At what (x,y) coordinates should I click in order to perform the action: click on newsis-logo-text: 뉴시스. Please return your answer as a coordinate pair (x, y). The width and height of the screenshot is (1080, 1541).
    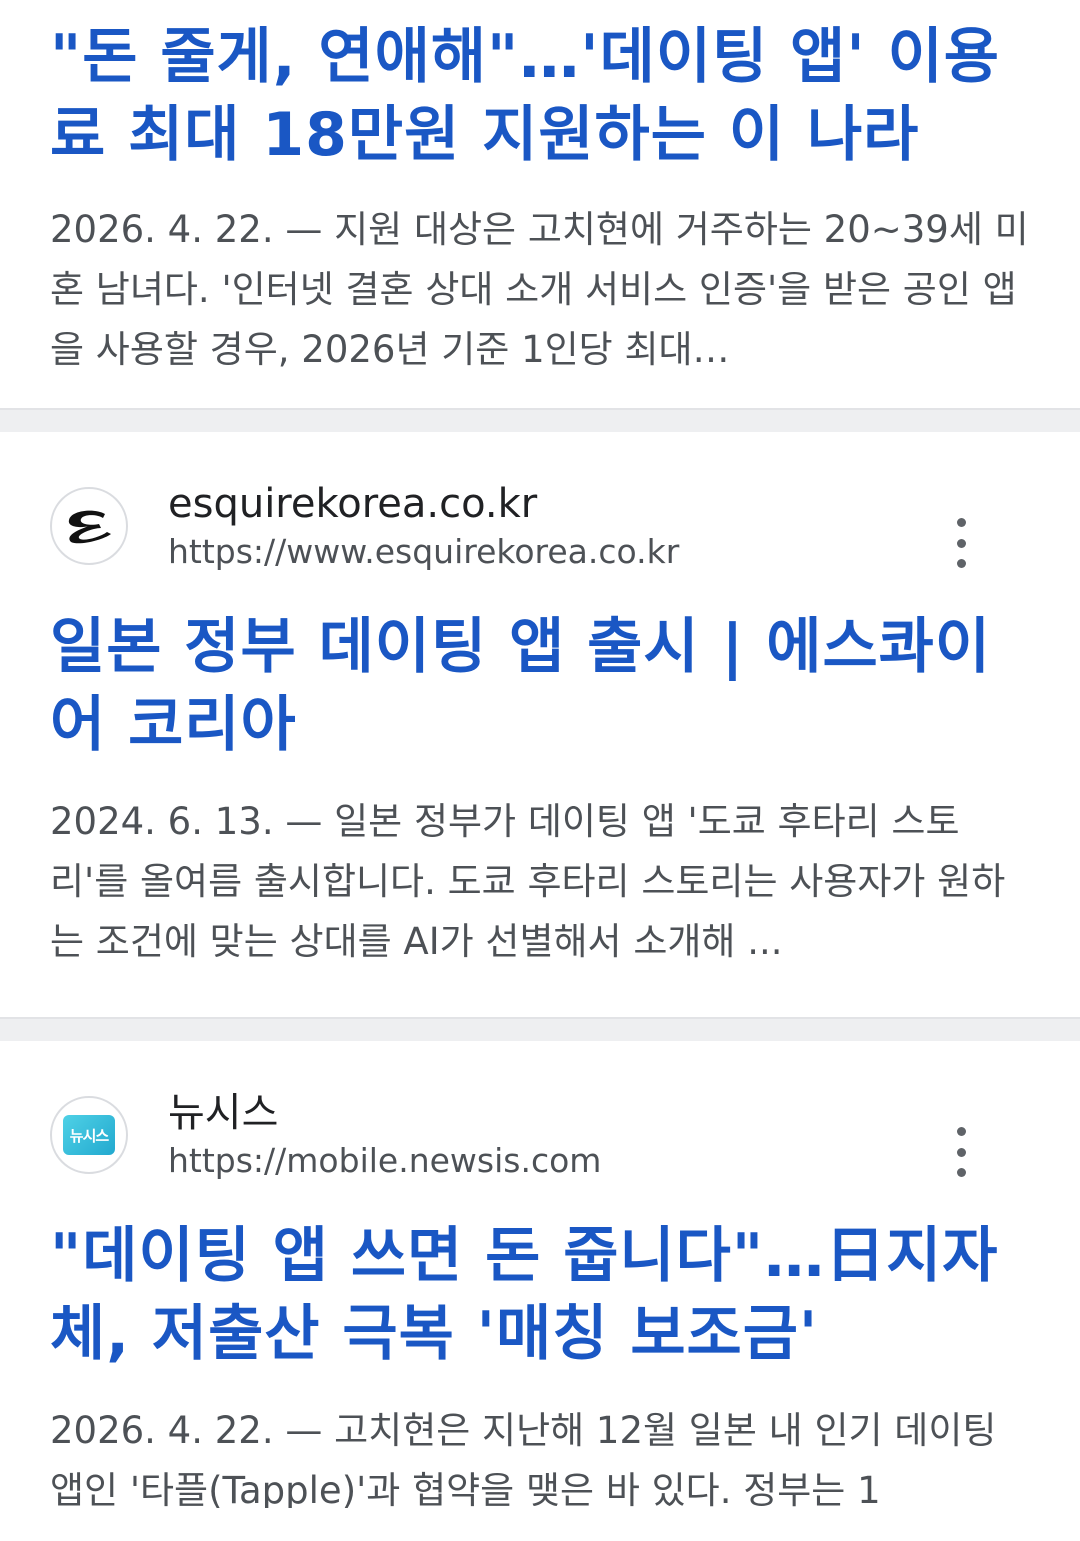
    Looking at the image, I should click on (89, 1135).